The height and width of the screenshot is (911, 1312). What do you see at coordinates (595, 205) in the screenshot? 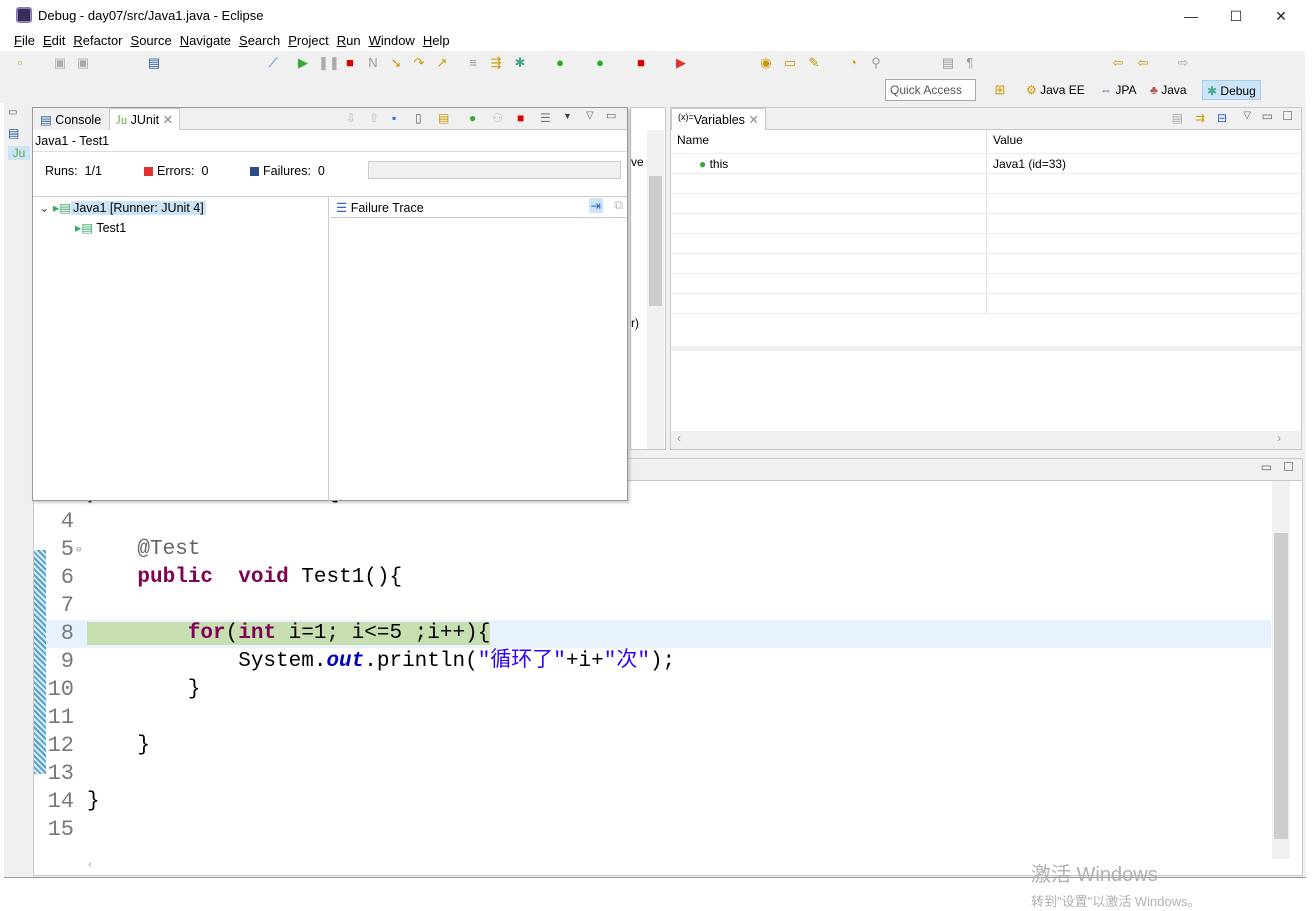
I see `filter-stack-icon: ⇥` at bounding box center [595, 205].